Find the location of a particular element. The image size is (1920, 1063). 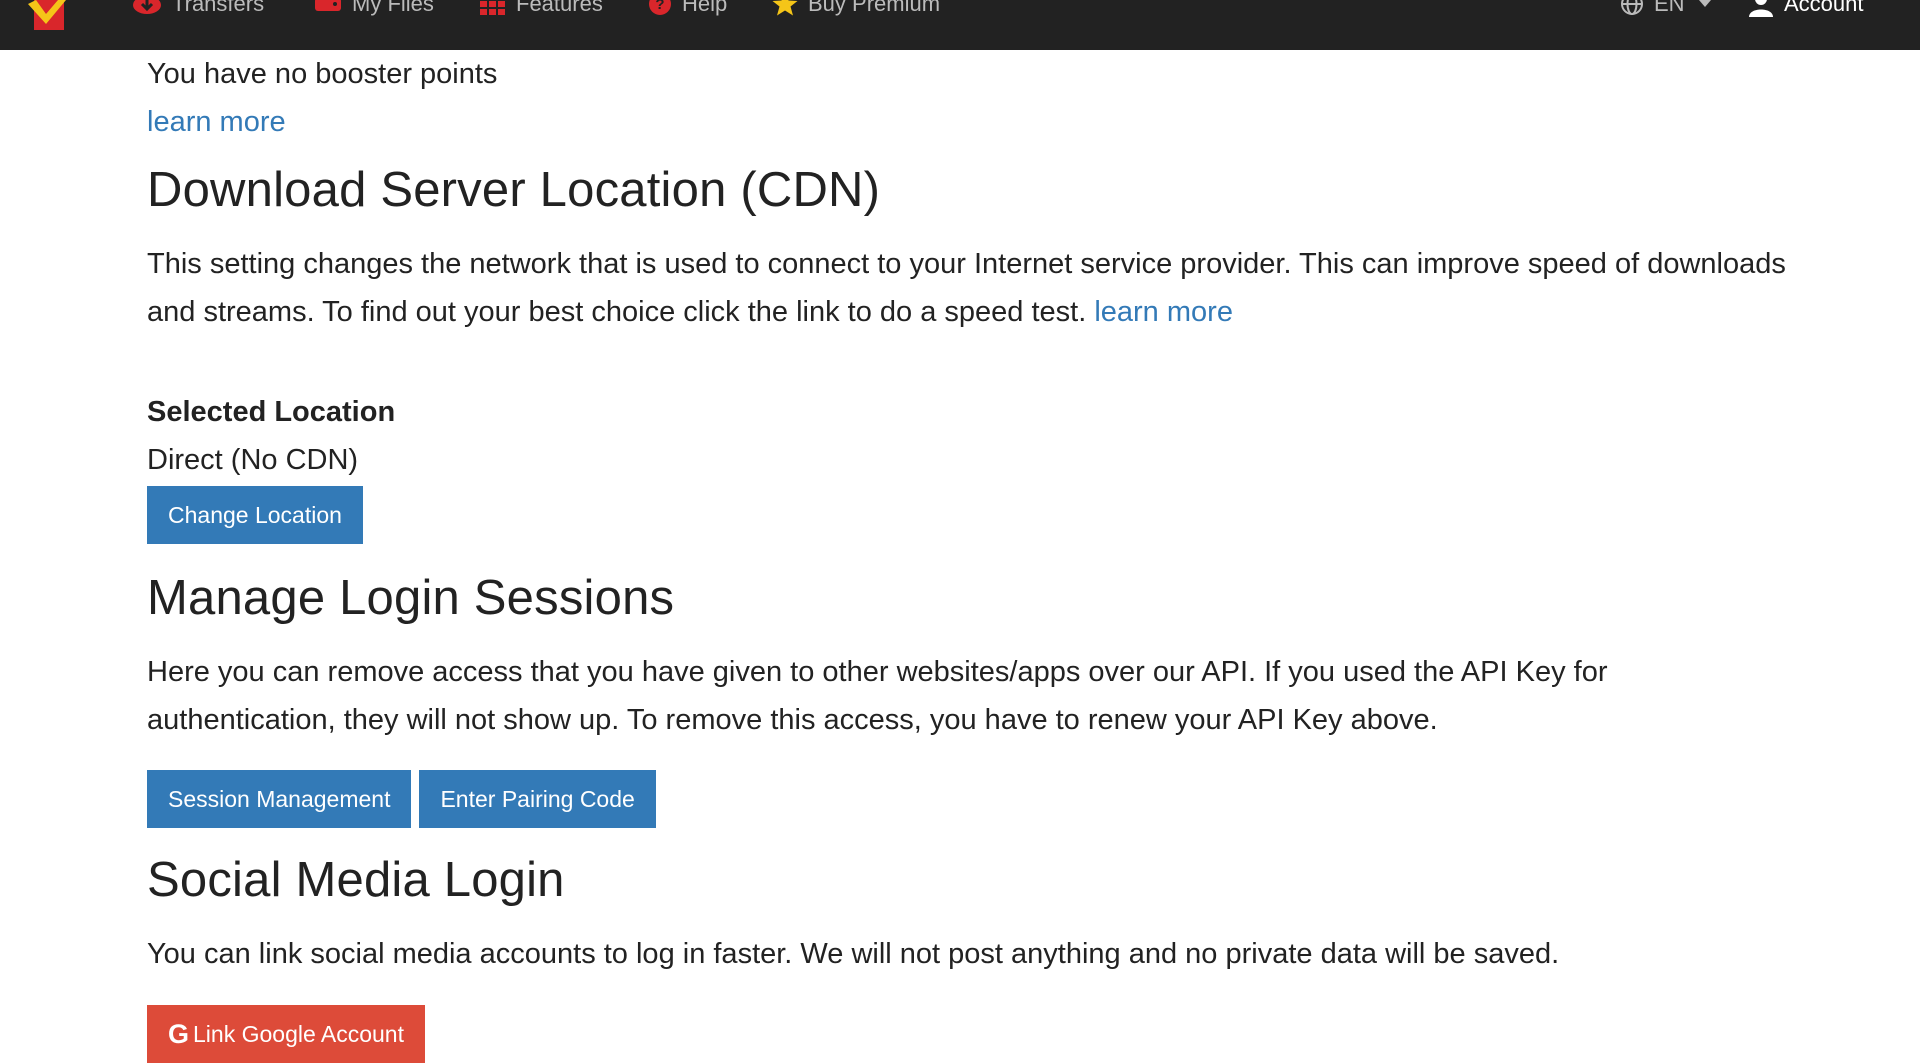

nav-buy-premium-label: Buy Premium is located at coordinates (874, 8).